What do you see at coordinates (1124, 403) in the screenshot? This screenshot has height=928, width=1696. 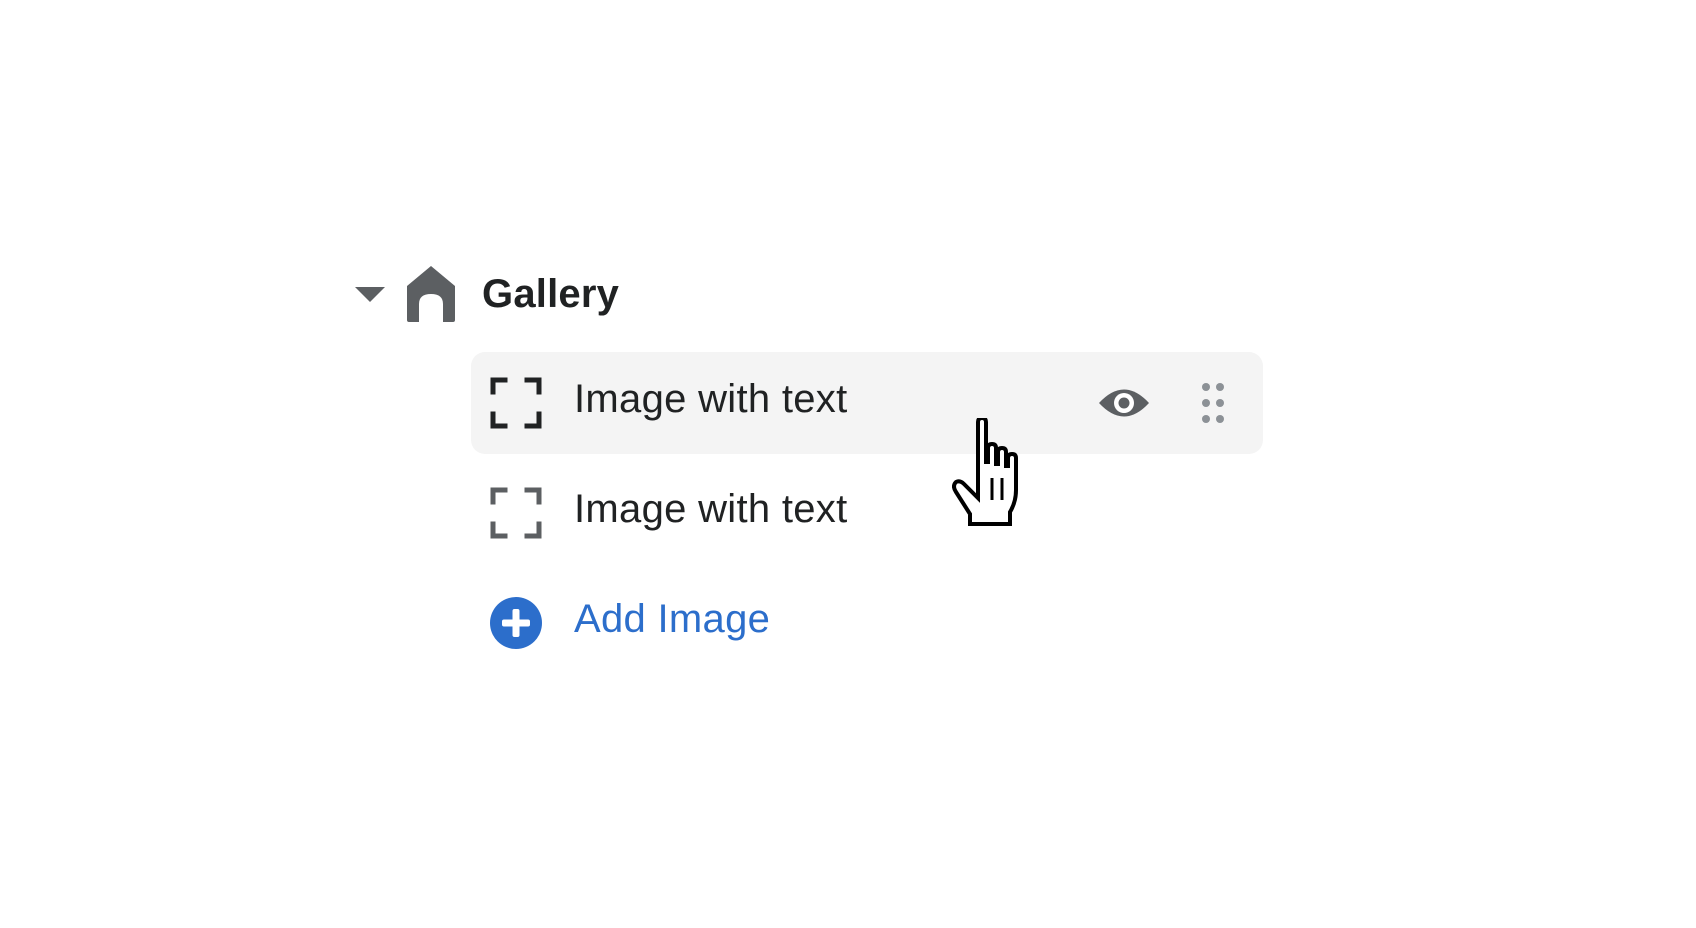 I see `eye-icon` at bounding box center [1124, 403].